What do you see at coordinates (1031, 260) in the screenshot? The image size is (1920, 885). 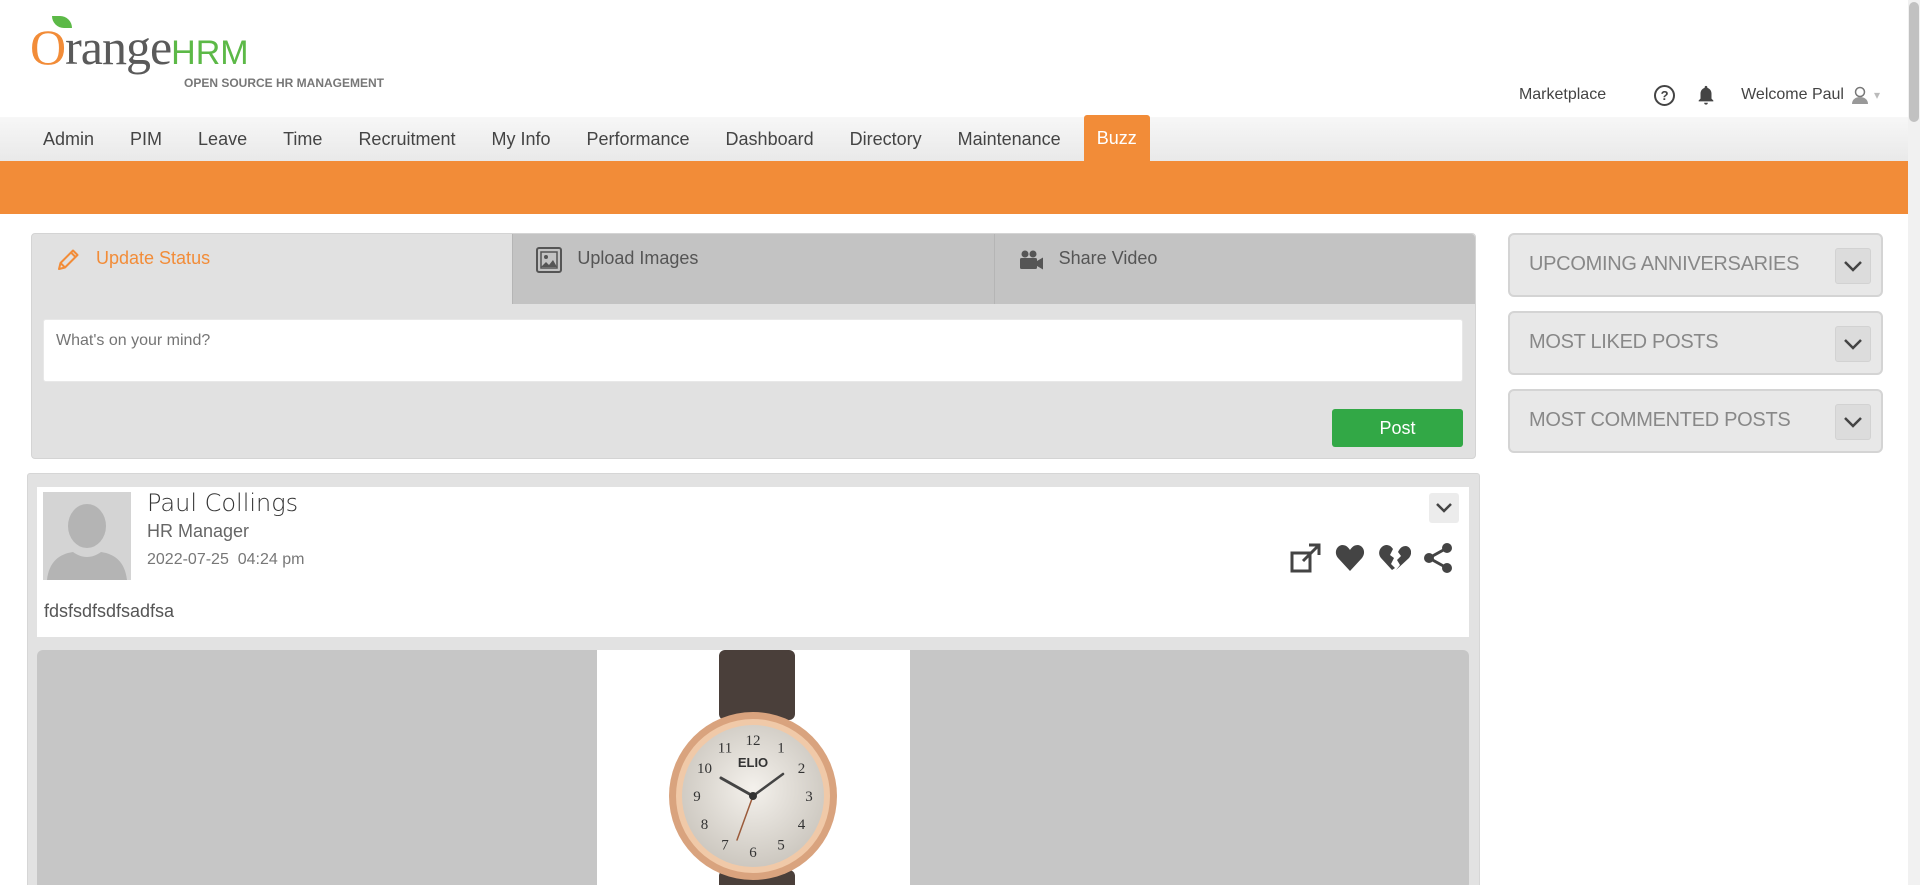 I see `video-camera-icon` at bounding box center [1031, 260].